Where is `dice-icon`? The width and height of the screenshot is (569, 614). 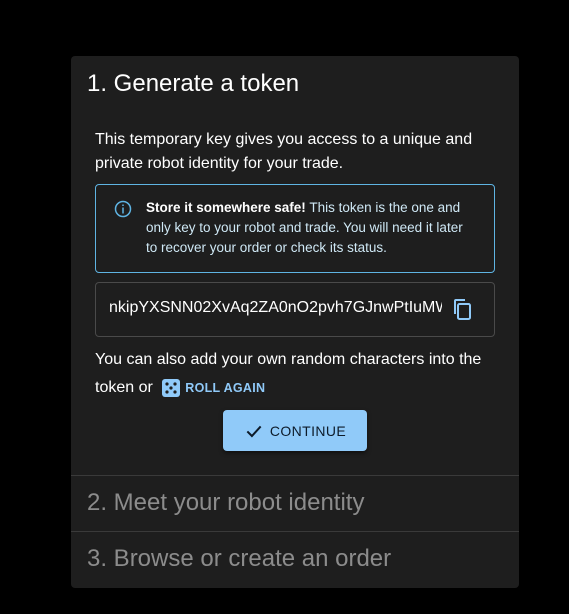 dice-icon is located at coordinates (171, 388).